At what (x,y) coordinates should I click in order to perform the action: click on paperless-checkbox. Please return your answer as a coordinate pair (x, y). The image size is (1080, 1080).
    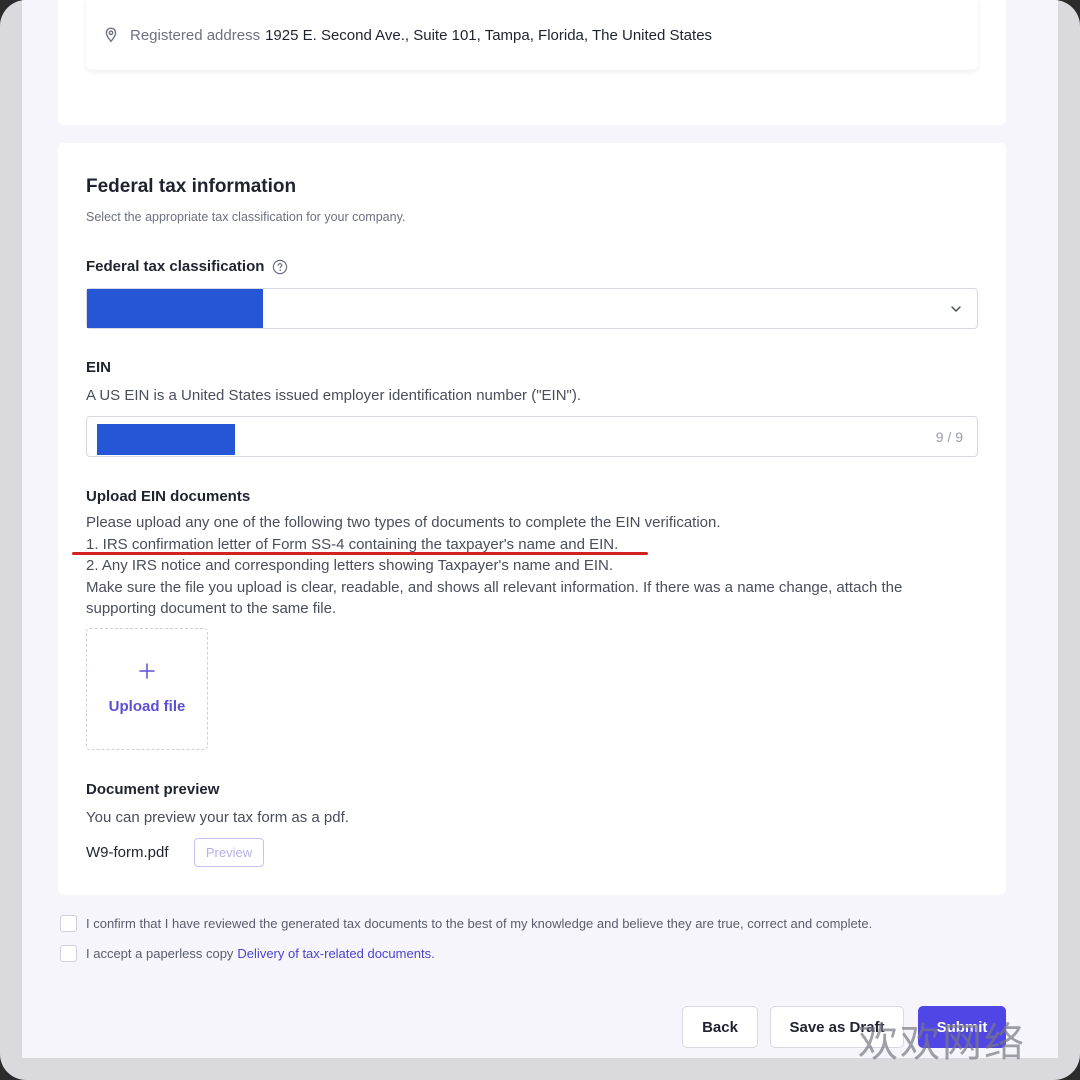
    Looking at the image, I should click on (68, 953).